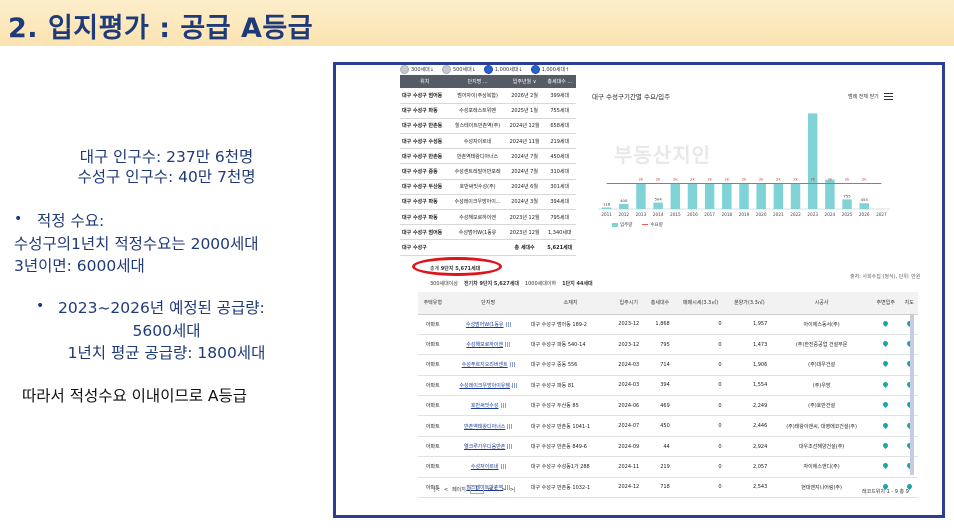 The width and height of the screenshot is (954, 529). I want to click on pager-next-button: >, so click(503, 490).